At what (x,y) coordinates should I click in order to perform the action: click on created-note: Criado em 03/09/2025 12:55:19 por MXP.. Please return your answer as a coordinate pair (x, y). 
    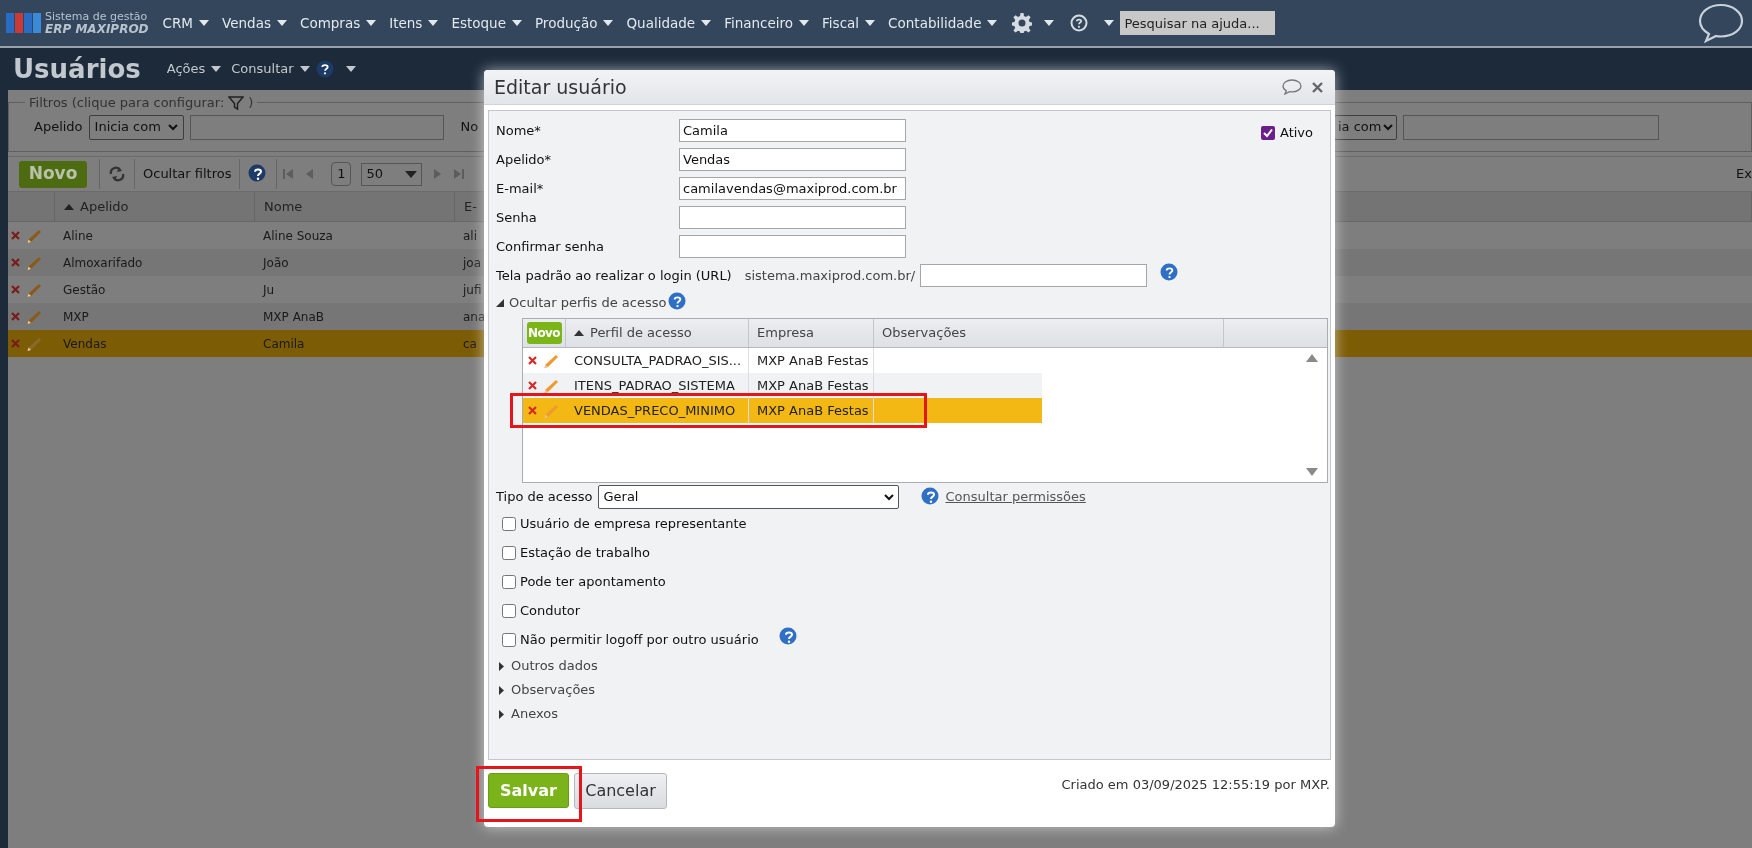
    Looking at the image, I should click on (1195, 785).